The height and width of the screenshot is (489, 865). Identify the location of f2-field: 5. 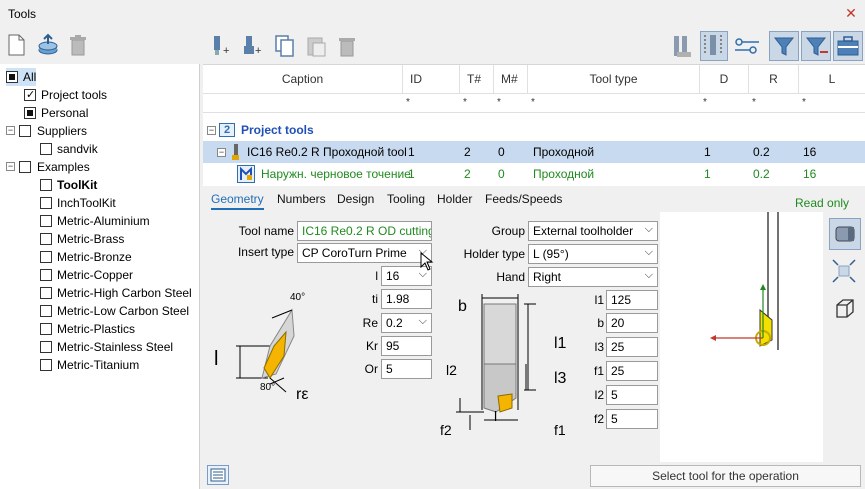
(632, 419).